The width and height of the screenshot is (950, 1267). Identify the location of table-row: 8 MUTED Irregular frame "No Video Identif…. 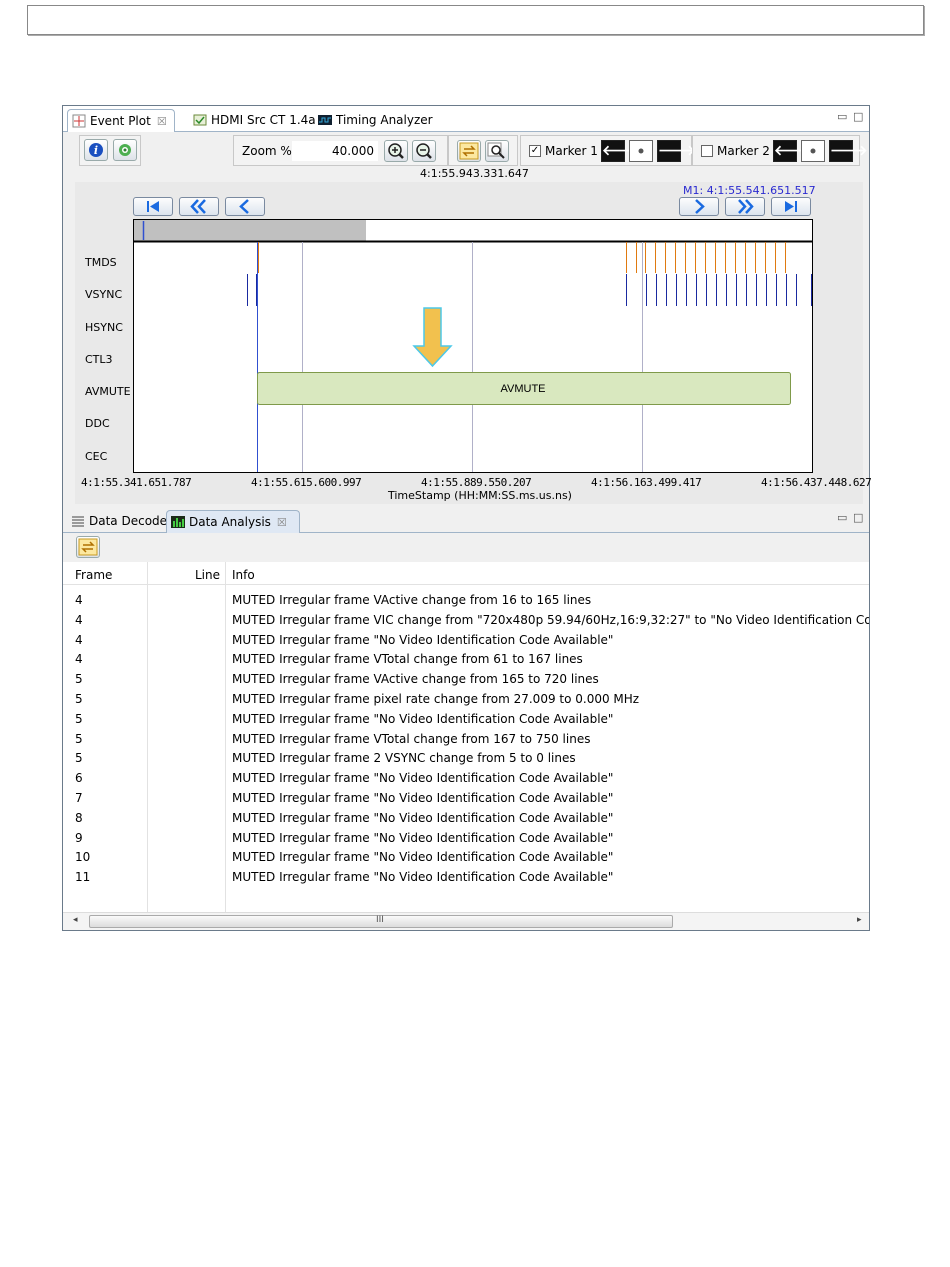
(466, 821).